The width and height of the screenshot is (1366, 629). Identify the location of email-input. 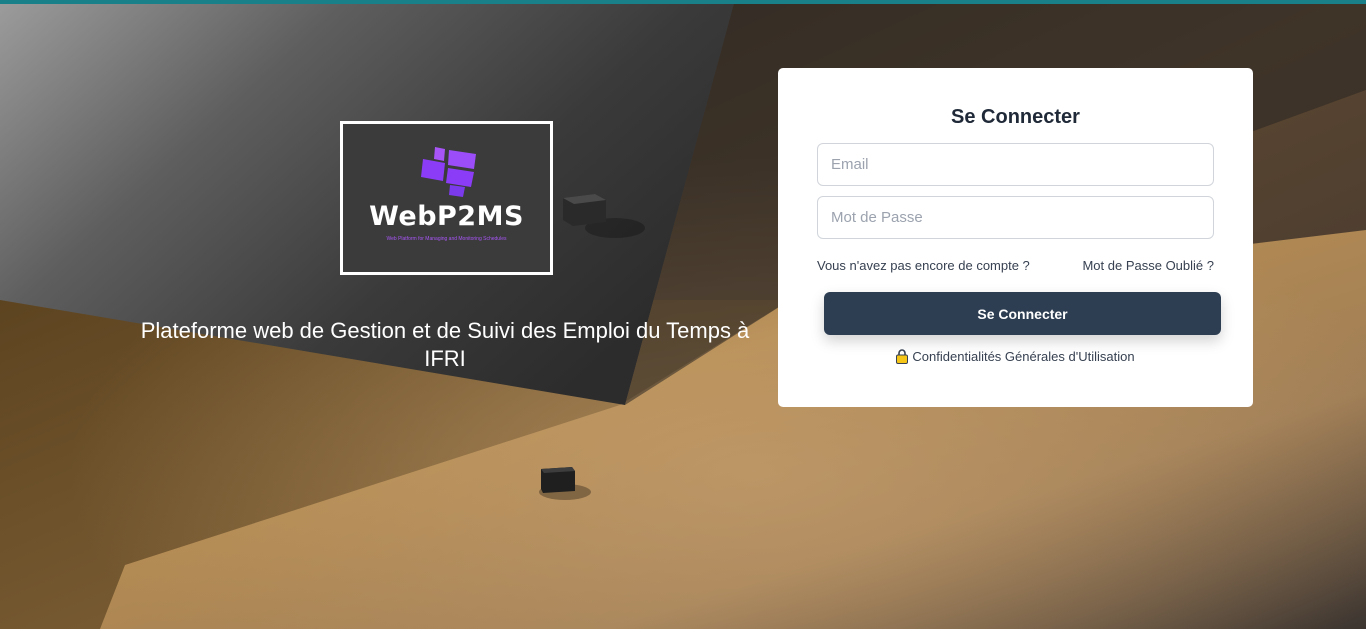
(1015, 164).